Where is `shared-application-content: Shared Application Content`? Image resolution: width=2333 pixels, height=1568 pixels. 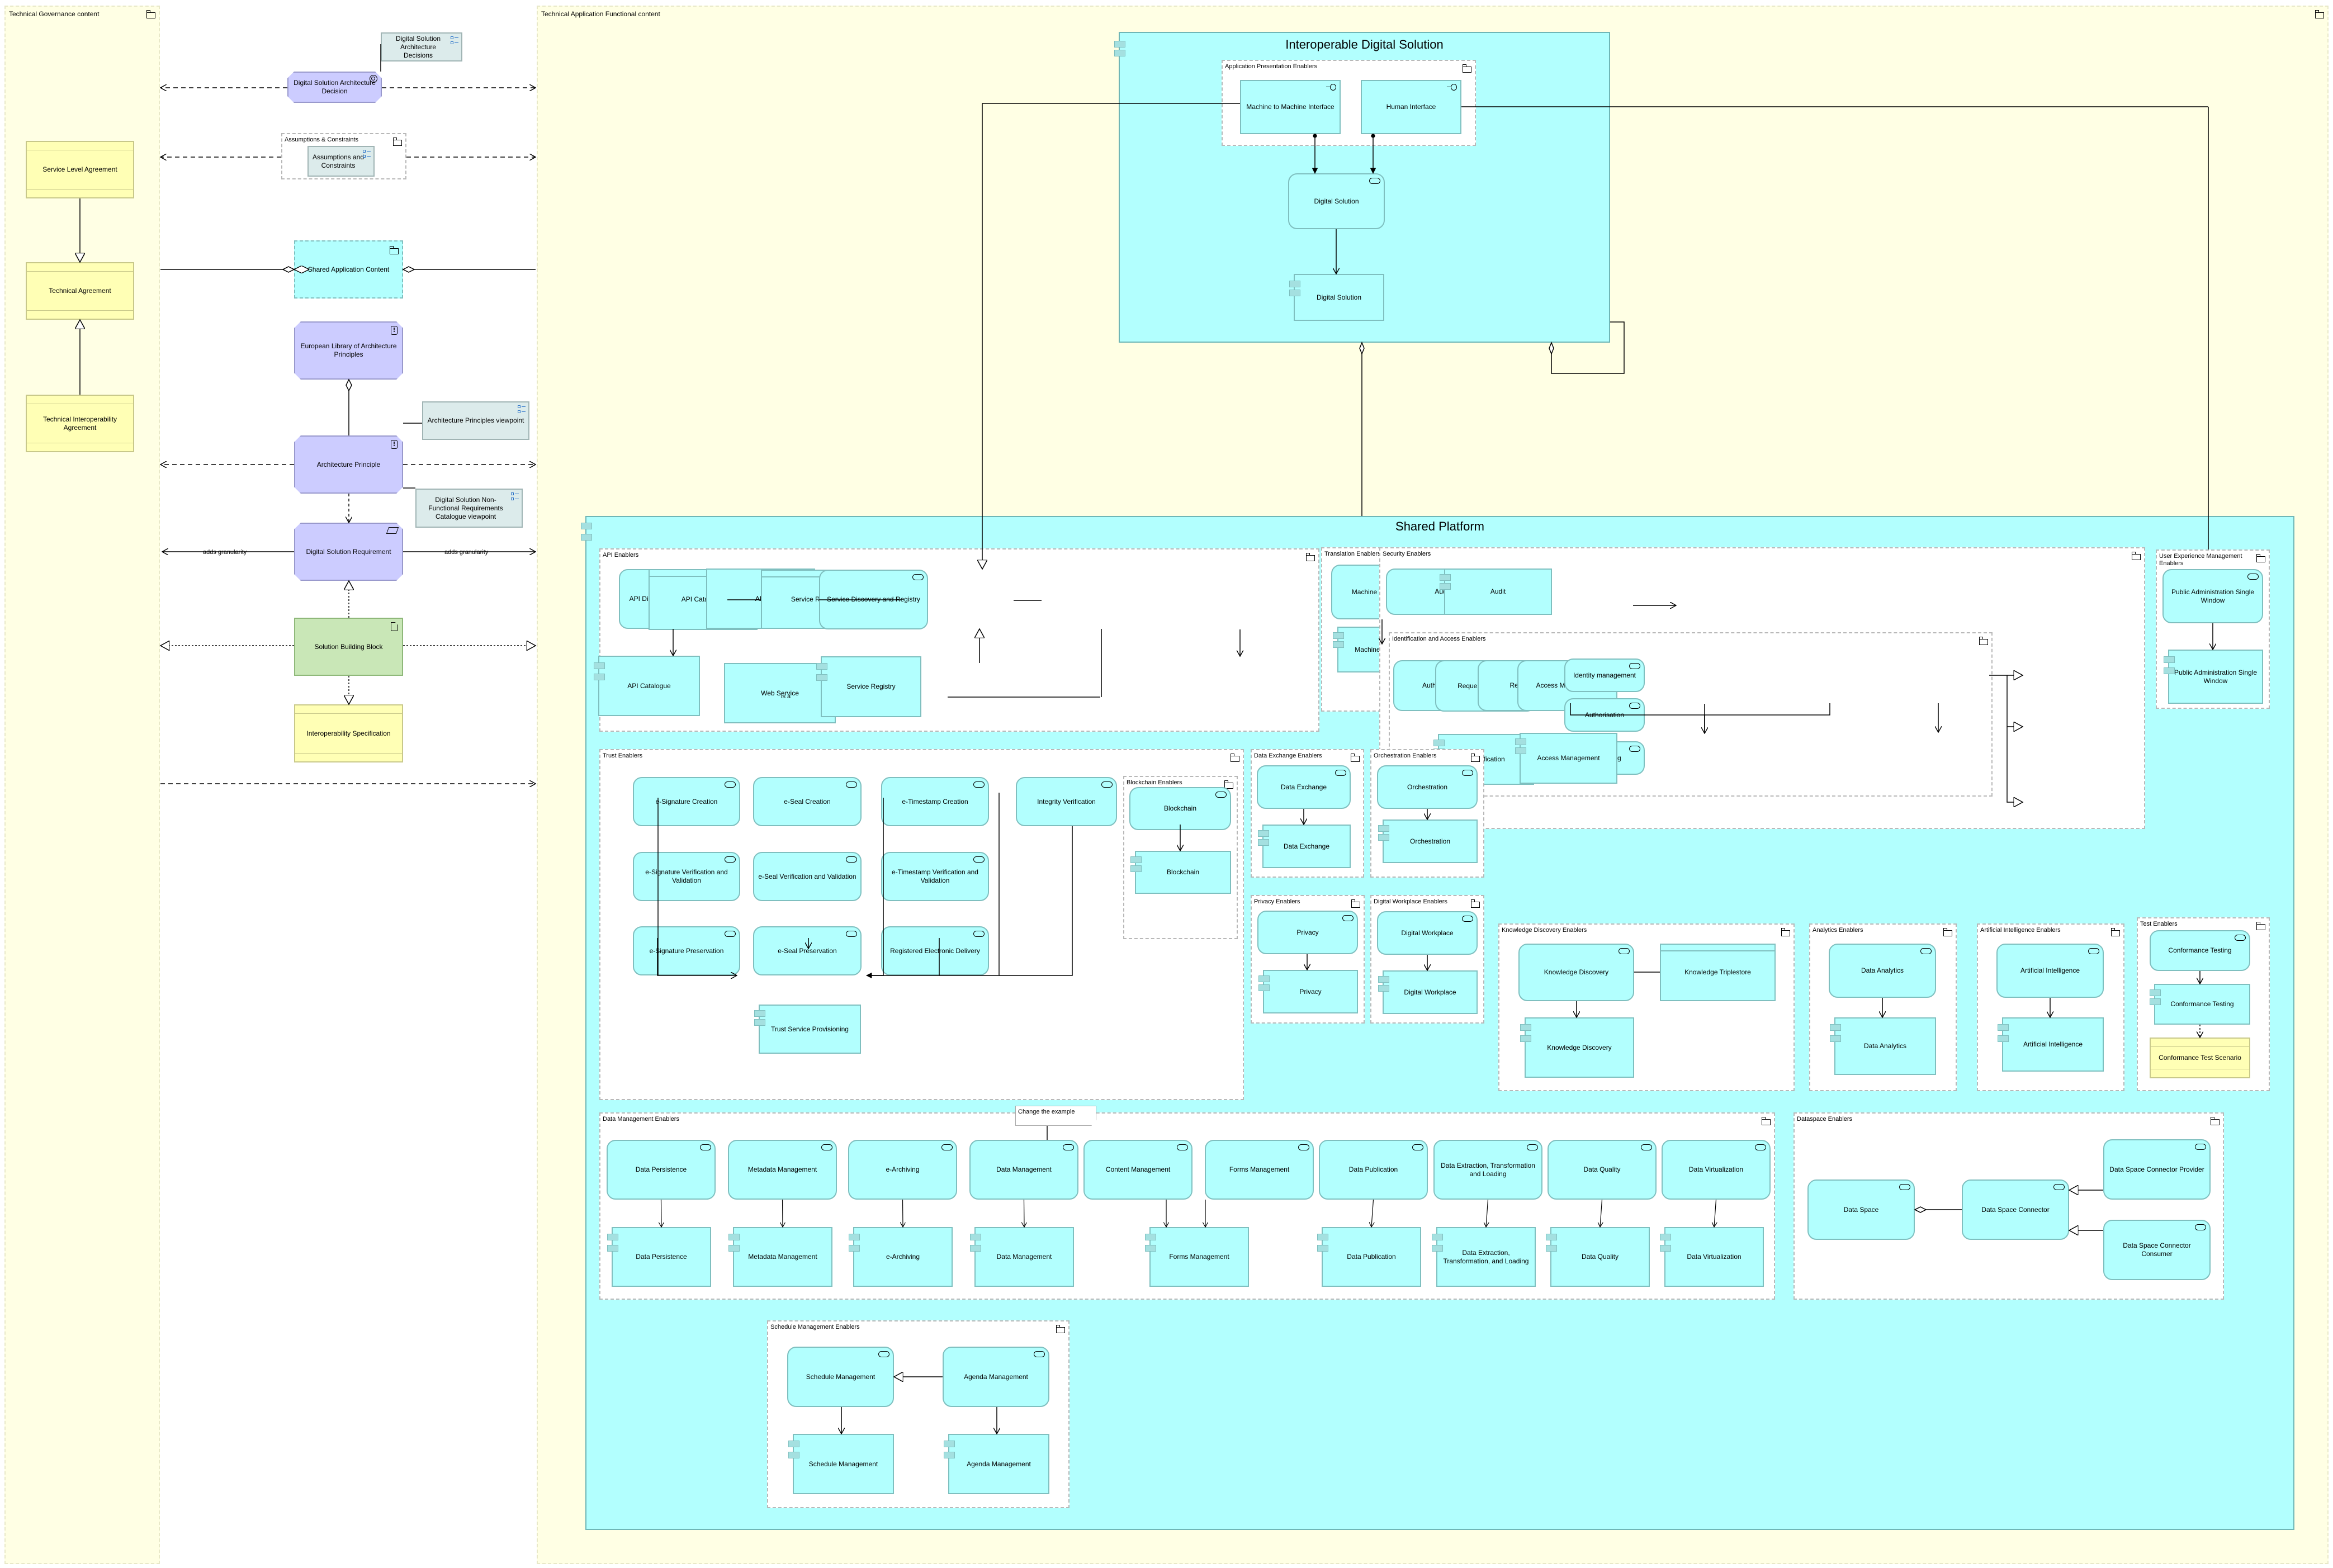
shared-application-content: Shared Application Content is located at coordinates (348, 269).